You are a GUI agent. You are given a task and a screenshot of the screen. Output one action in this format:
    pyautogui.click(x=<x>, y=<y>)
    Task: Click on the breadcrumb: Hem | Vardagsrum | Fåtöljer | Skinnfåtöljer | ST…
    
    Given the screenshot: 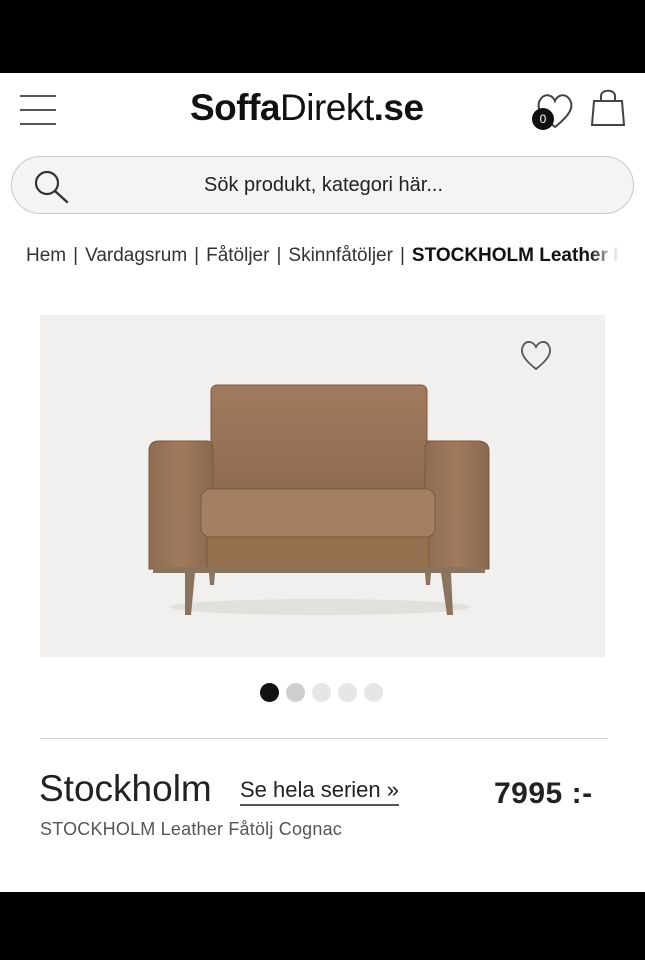 What is the action you would take?
    pyautogui.click(x=322, y=260)
    